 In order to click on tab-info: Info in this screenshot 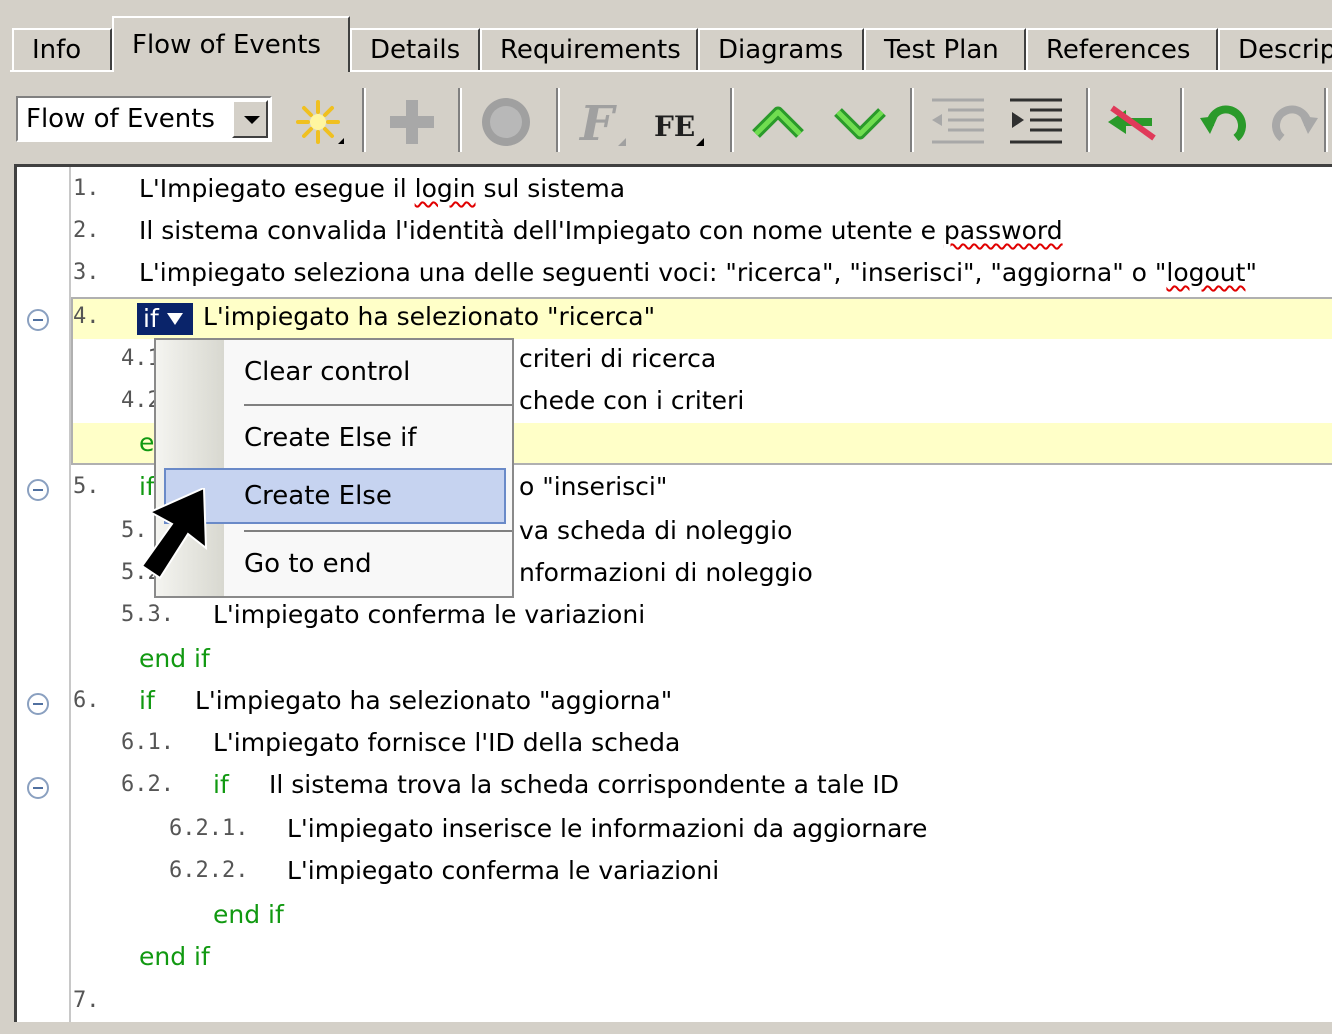, I will do `click(62, 49)`.